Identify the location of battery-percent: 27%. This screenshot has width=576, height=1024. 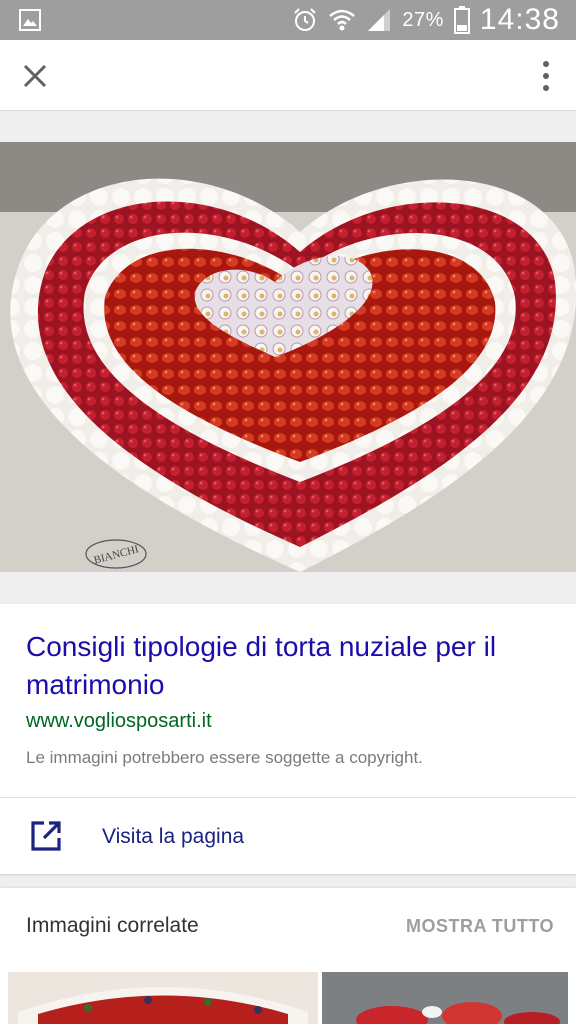
(423, 19).